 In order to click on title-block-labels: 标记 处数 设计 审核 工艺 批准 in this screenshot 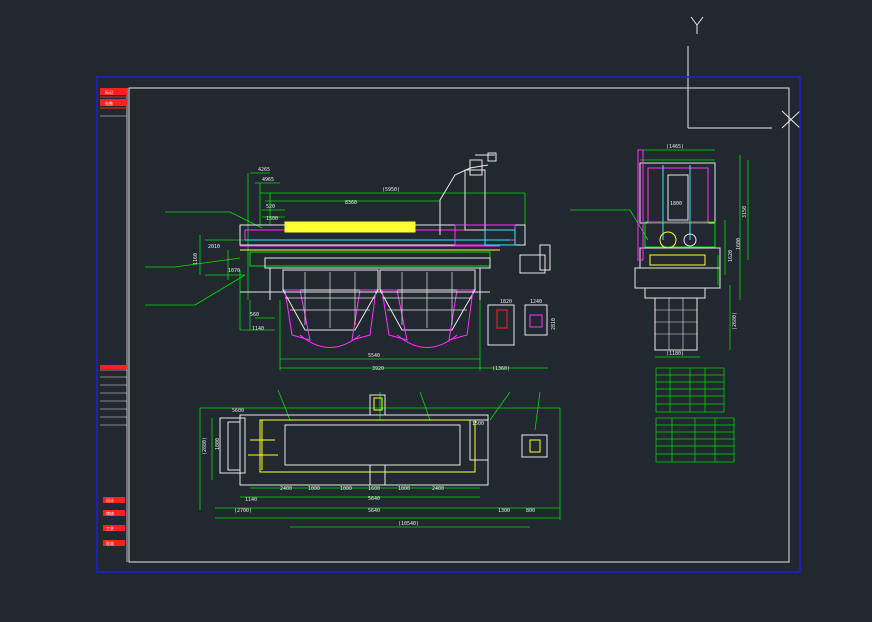, I will do `click(109, 317)`.